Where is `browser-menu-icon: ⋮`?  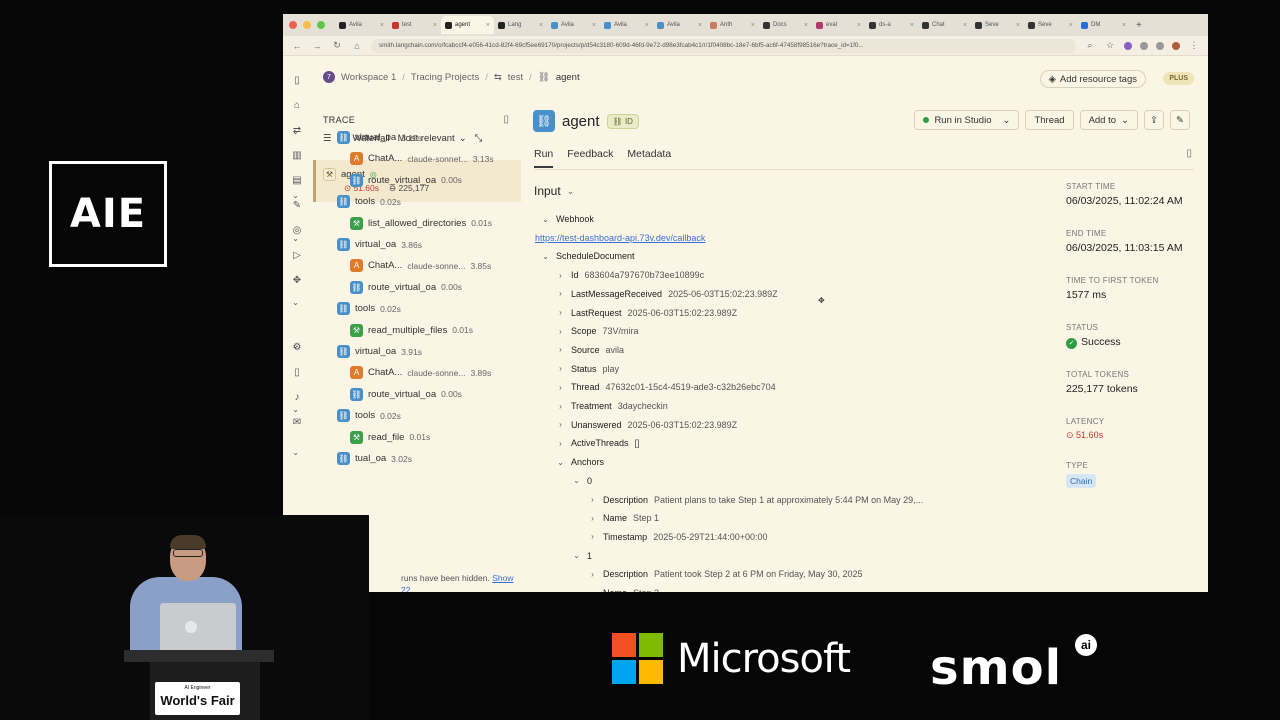
browser-menu-icon: ⋮ is located at coordinates (1194, 45).